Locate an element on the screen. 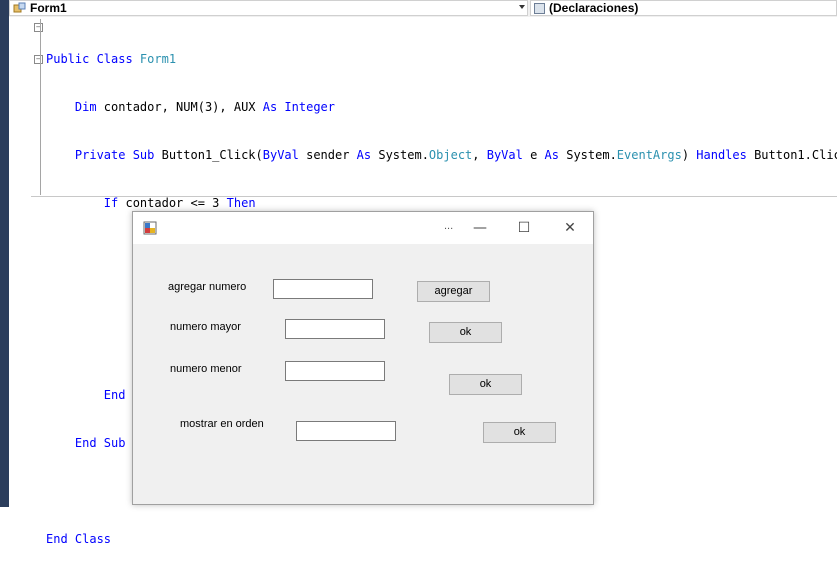 This screenshot has width=837, height=579. numero-mayor-ok-button: ok is located at coordinates (465, 332).